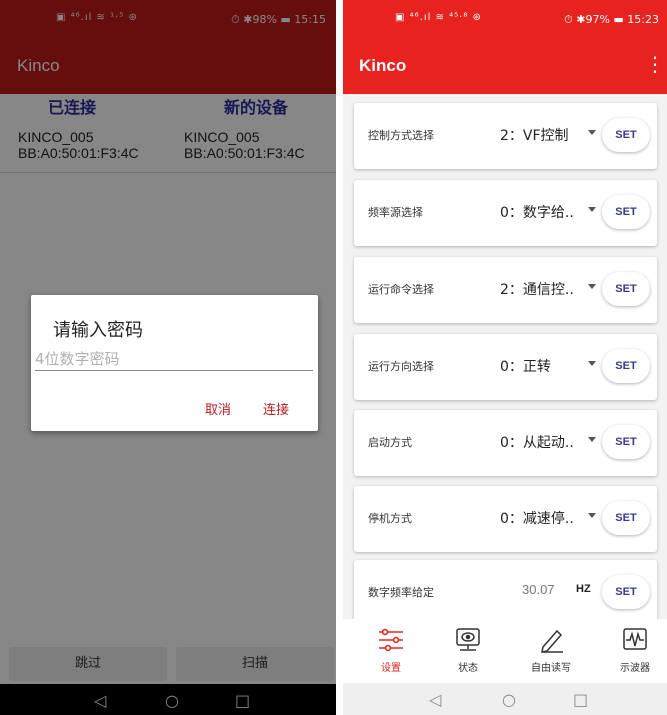 Image resolution: width=667 pixels, height=715 pixels. I want to click on setting-label: 启动方式, so click(390, 442).